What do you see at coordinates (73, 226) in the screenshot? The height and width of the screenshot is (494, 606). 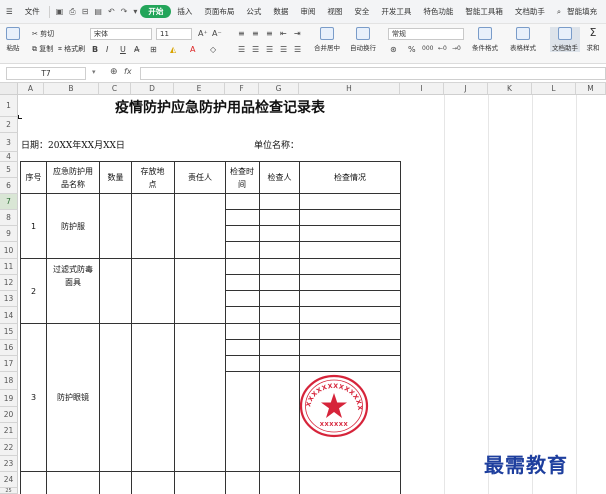 I see `item-name-1: 防护服` at bounding box center [73, 226].